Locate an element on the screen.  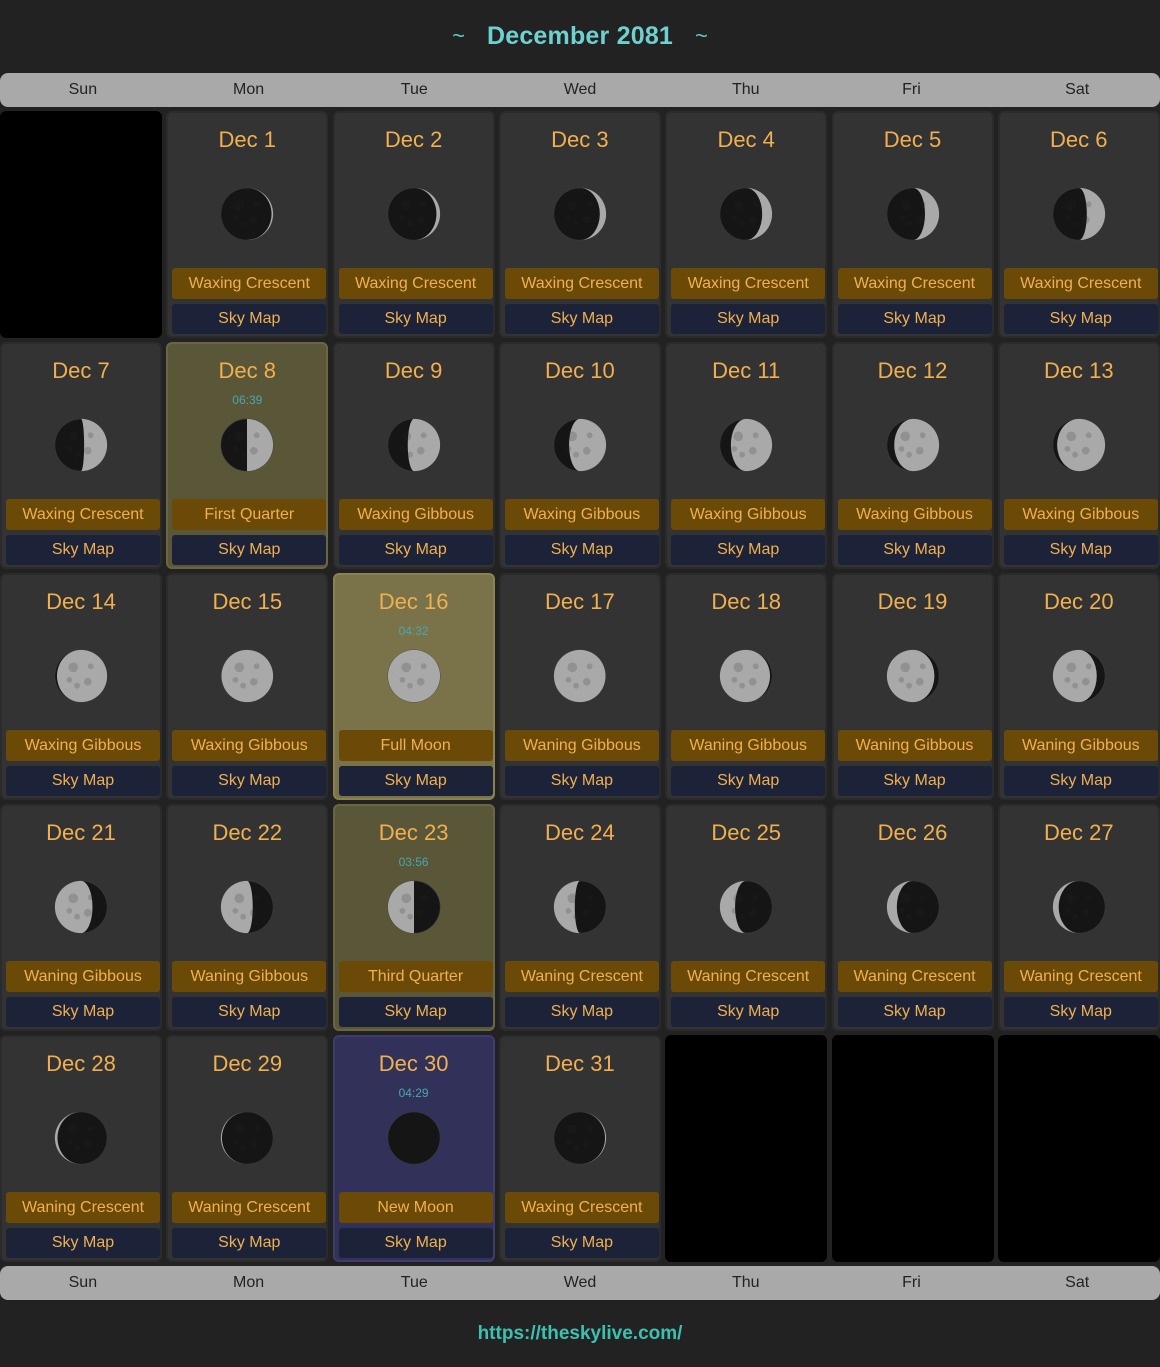
footer-site-link: https://theskylive.com/ is located at coordinates (580, 1334).